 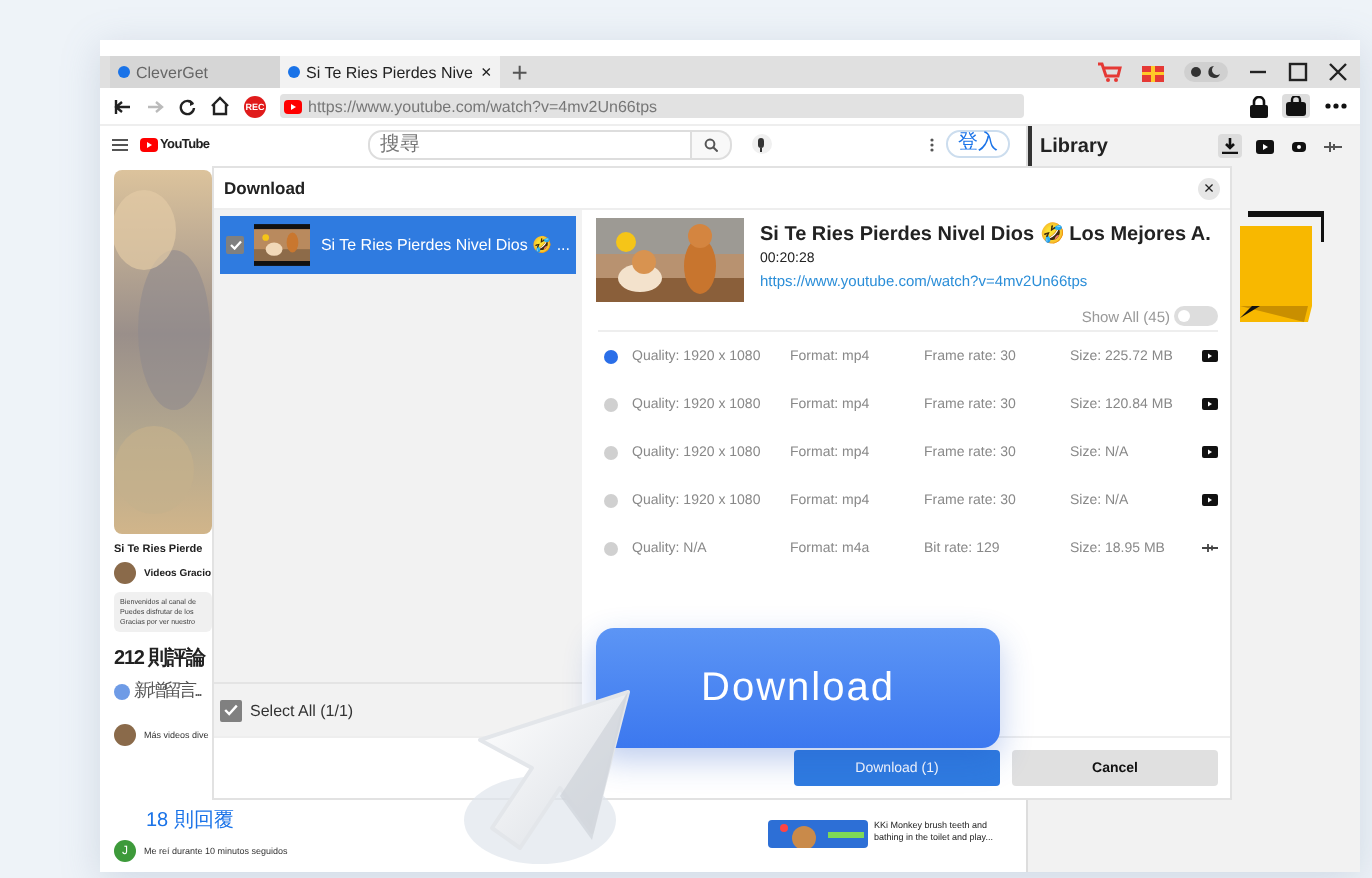 I want to click on close-button: ×, so click(x=1209, y=188).